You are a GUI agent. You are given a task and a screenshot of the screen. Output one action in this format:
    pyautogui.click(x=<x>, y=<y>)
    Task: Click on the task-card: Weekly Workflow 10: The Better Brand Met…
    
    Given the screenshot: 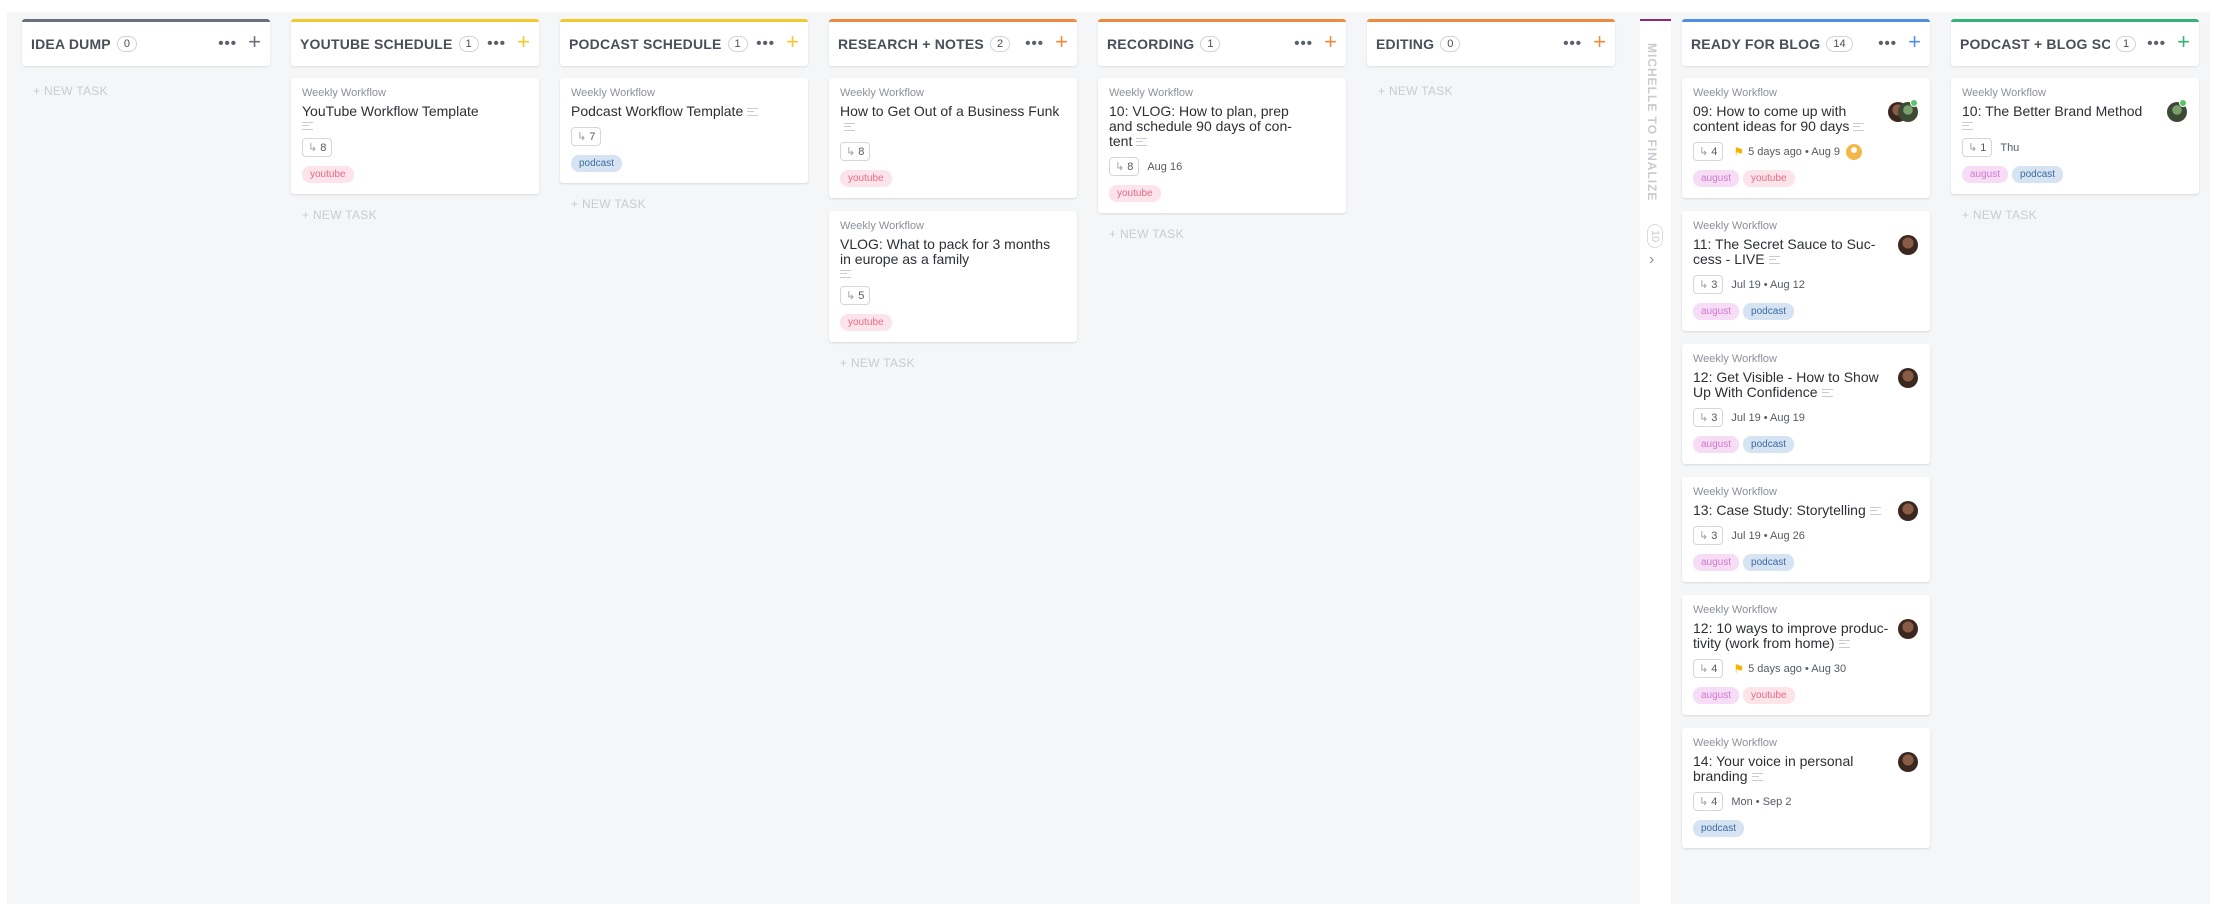 What is the action you would take?
    pyautogui.click(x=2075, y=136)
    